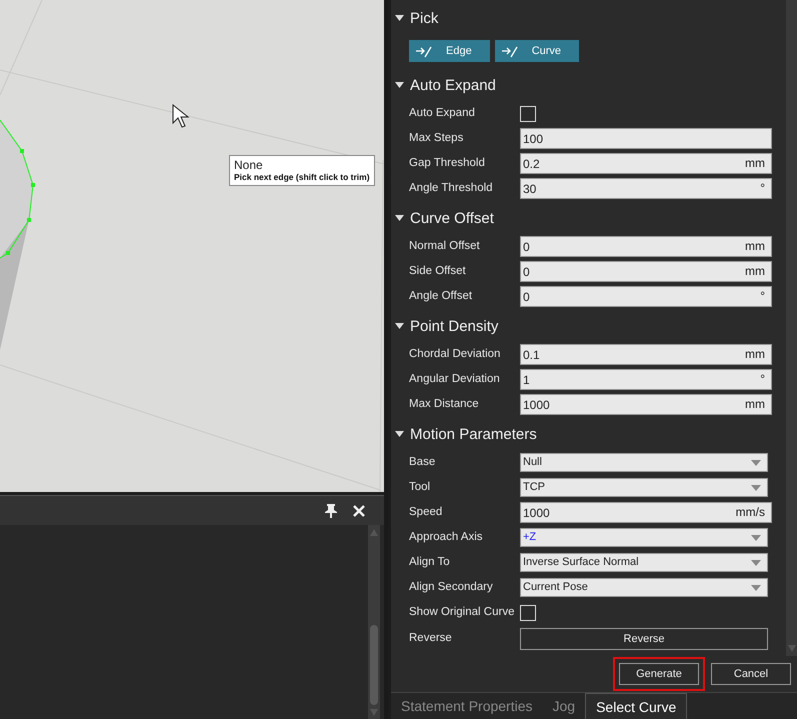 This screenshot has width=797, height=719. What do you see at coordinates (644, 487) in the screenshot?
I see `dropdown: TCP` at bounding box center [644, 487].